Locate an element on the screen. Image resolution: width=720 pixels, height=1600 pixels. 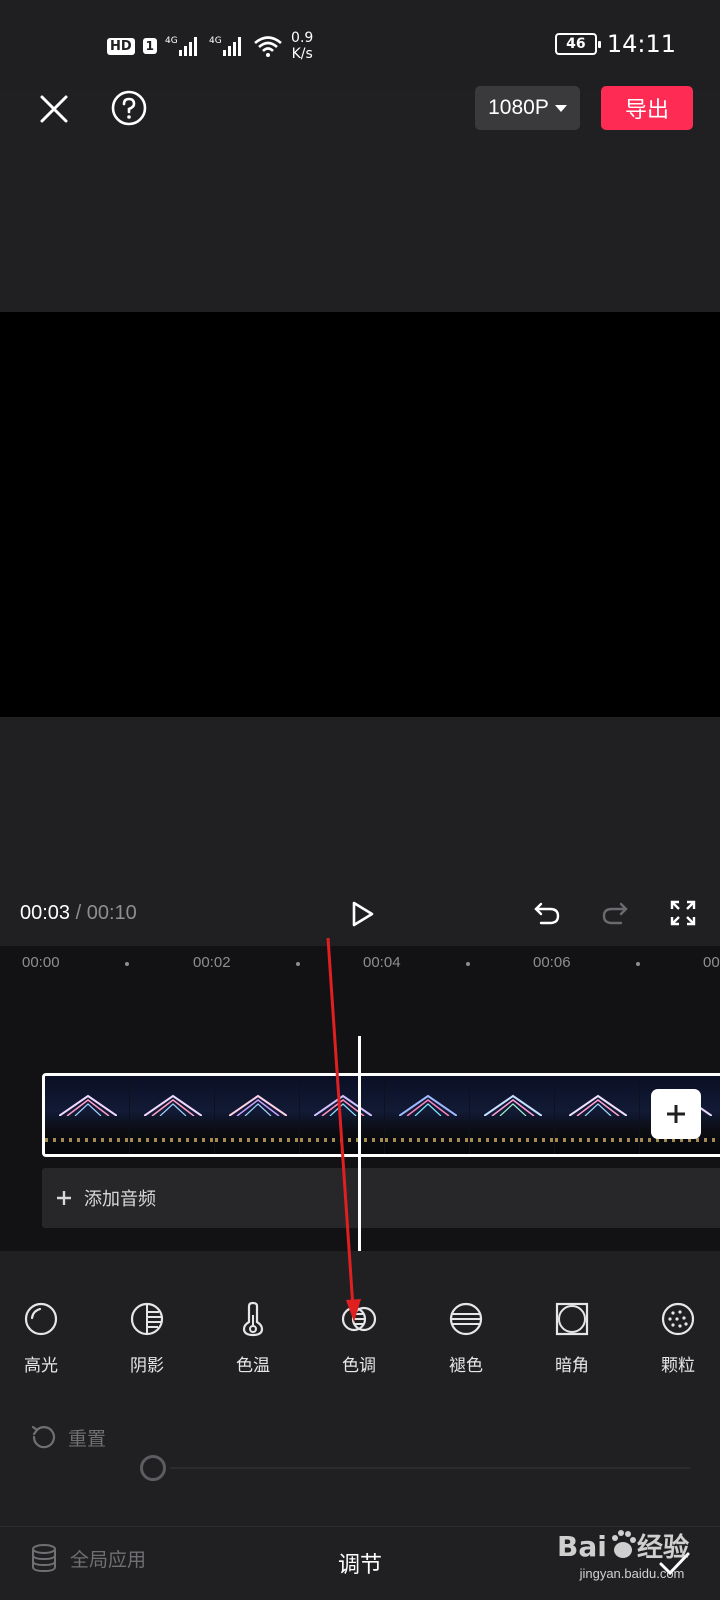
tool-shadow: 阴影 is located at coordinates (147, 1338).